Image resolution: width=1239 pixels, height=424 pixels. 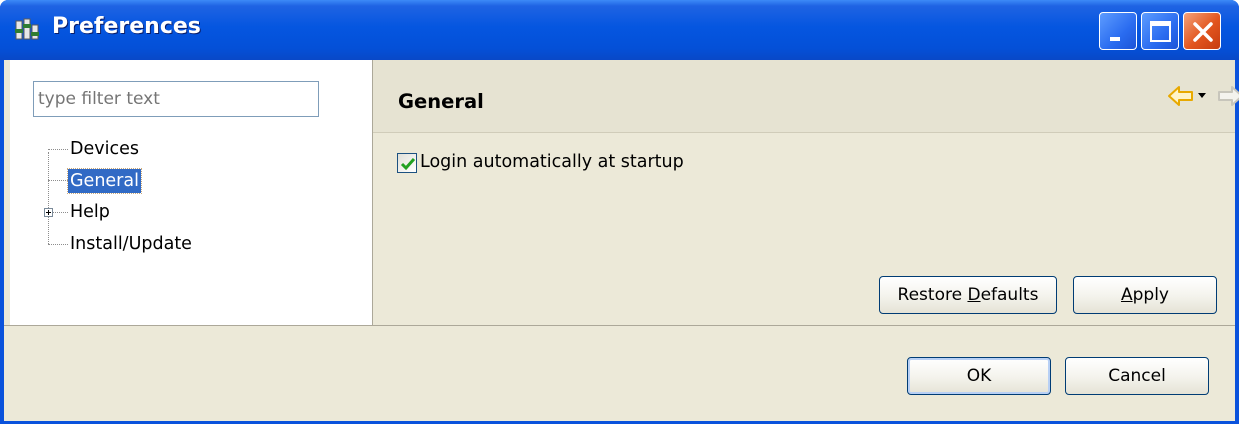 I want to click on tree-item-help: Help, so click(x=90, y=212).